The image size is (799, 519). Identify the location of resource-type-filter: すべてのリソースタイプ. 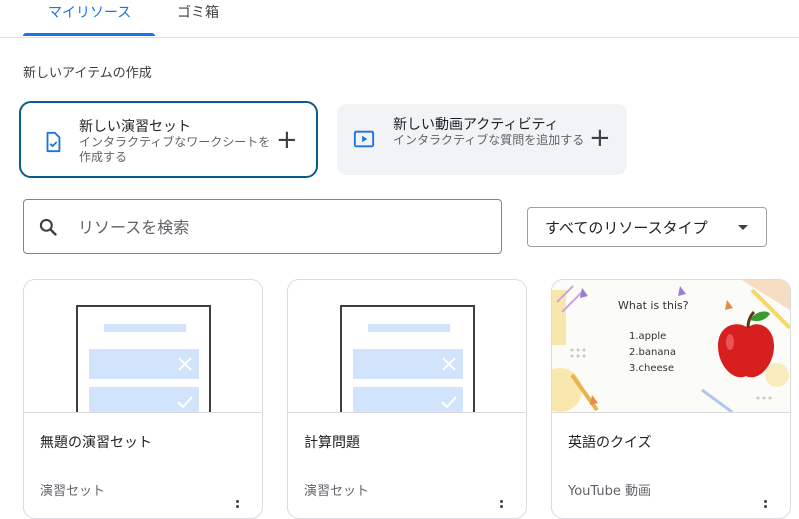
(647, 227).